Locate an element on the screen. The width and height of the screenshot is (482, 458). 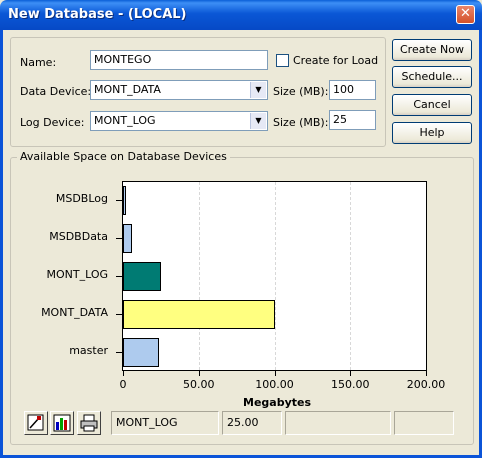
create-now-button: Create Now is located at coordinates (432, 50).